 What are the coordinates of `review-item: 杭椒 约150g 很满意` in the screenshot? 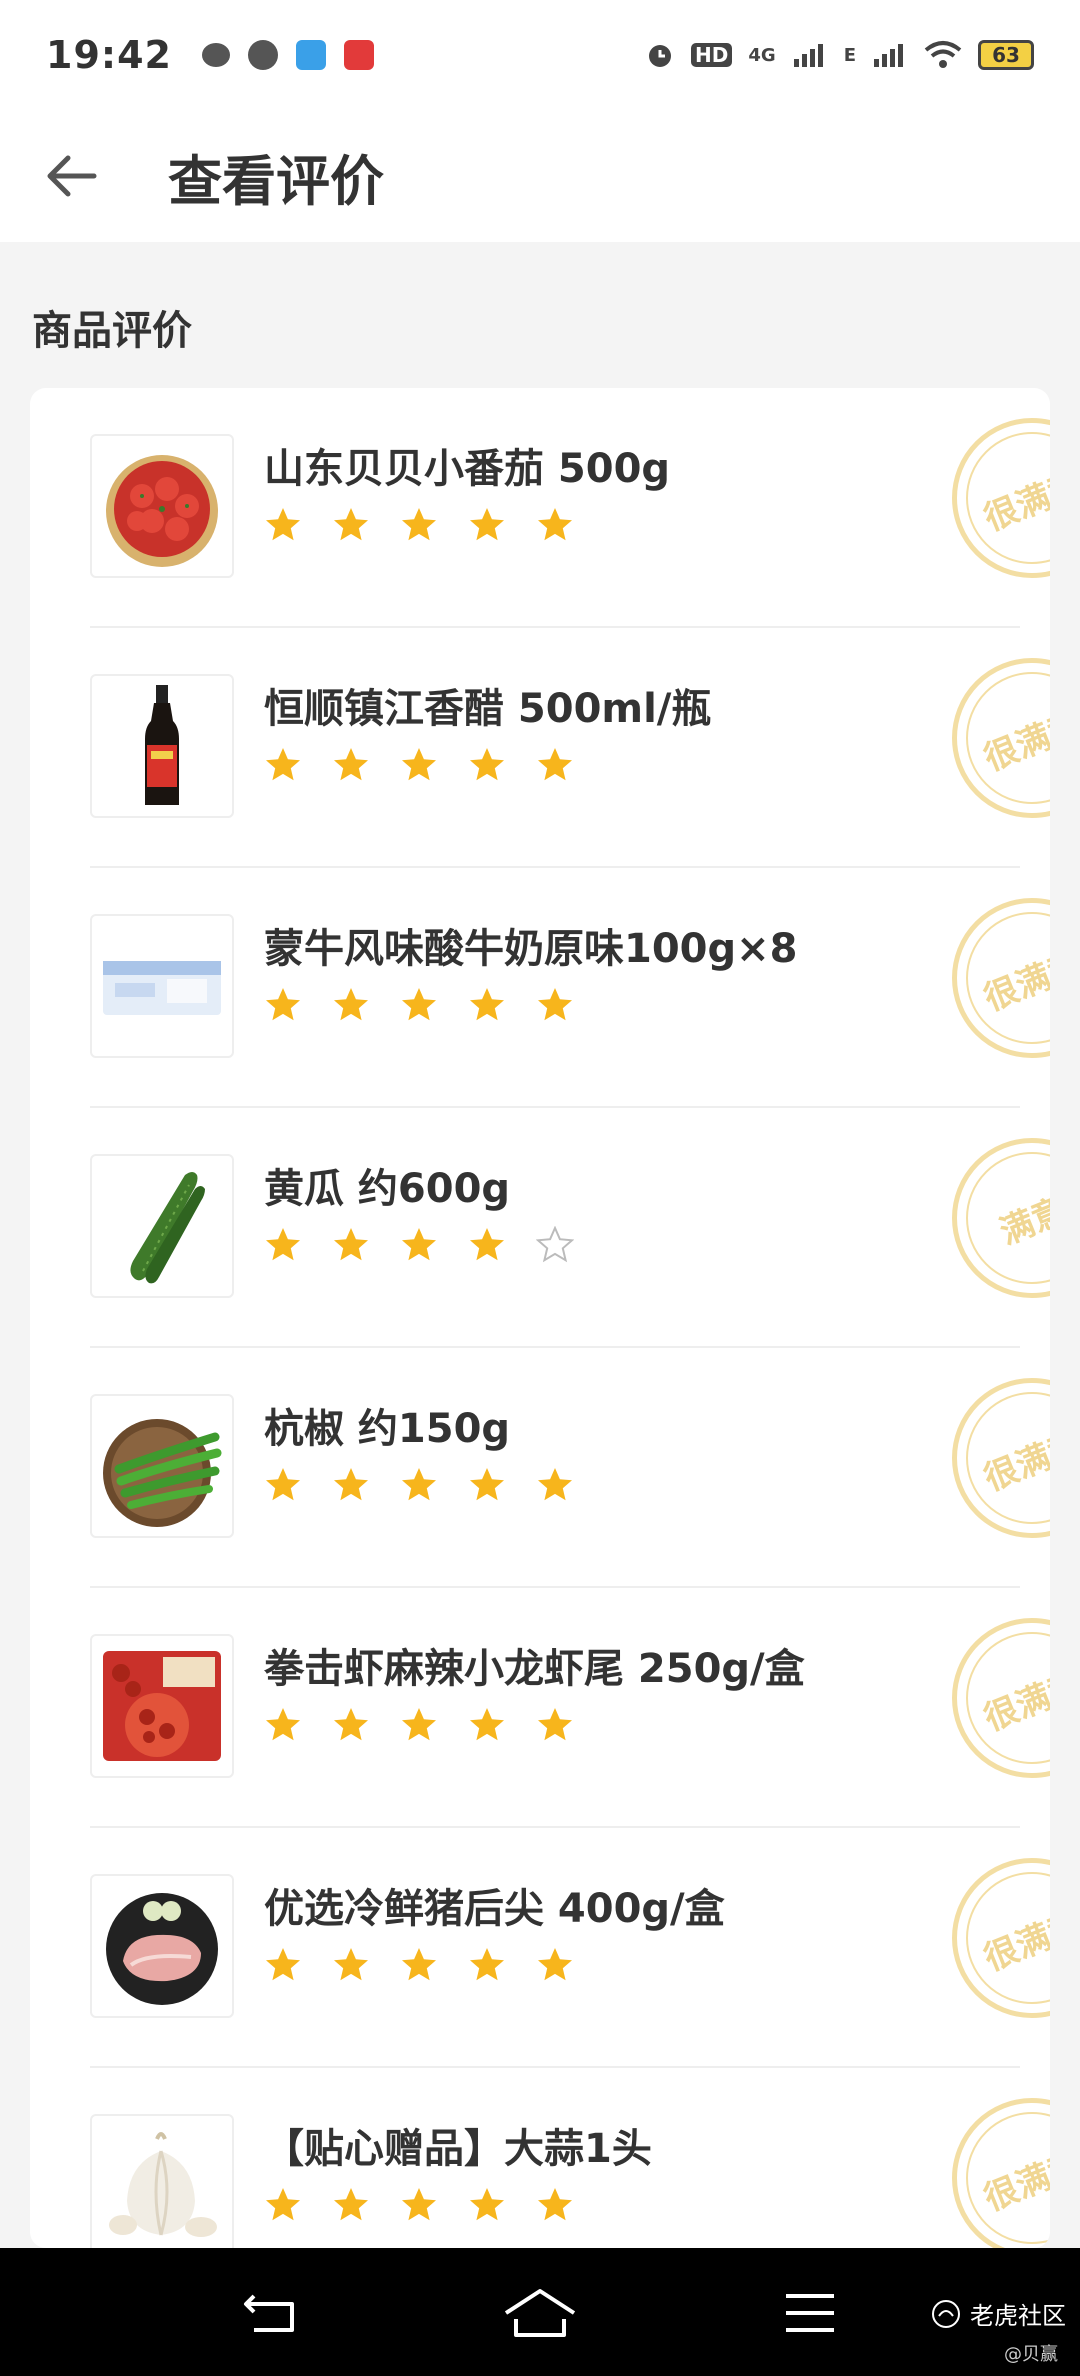 It's located at (555, 1468).